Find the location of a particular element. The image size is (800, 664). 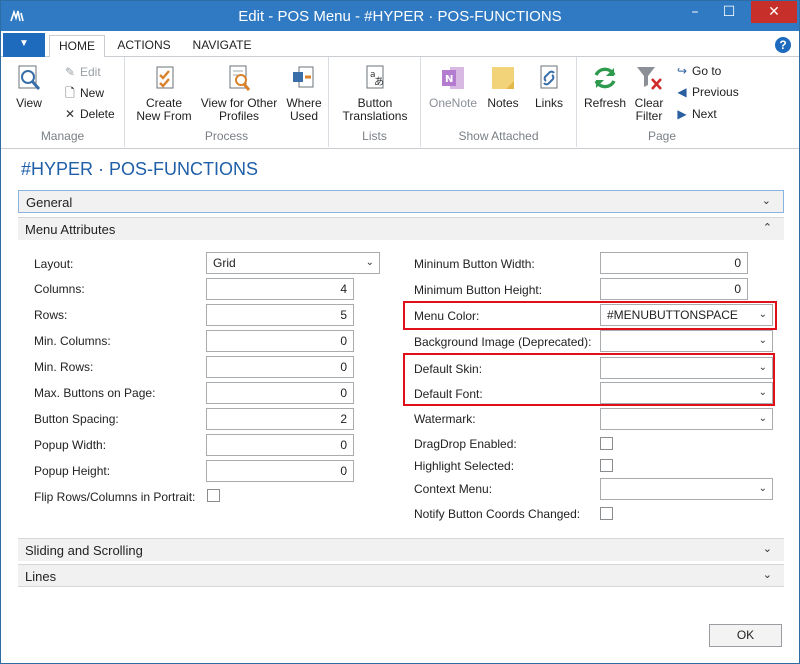

ribbon-group-show-attached: N OneNote Notes Links Show Attached is located at coordinates (499, 102).